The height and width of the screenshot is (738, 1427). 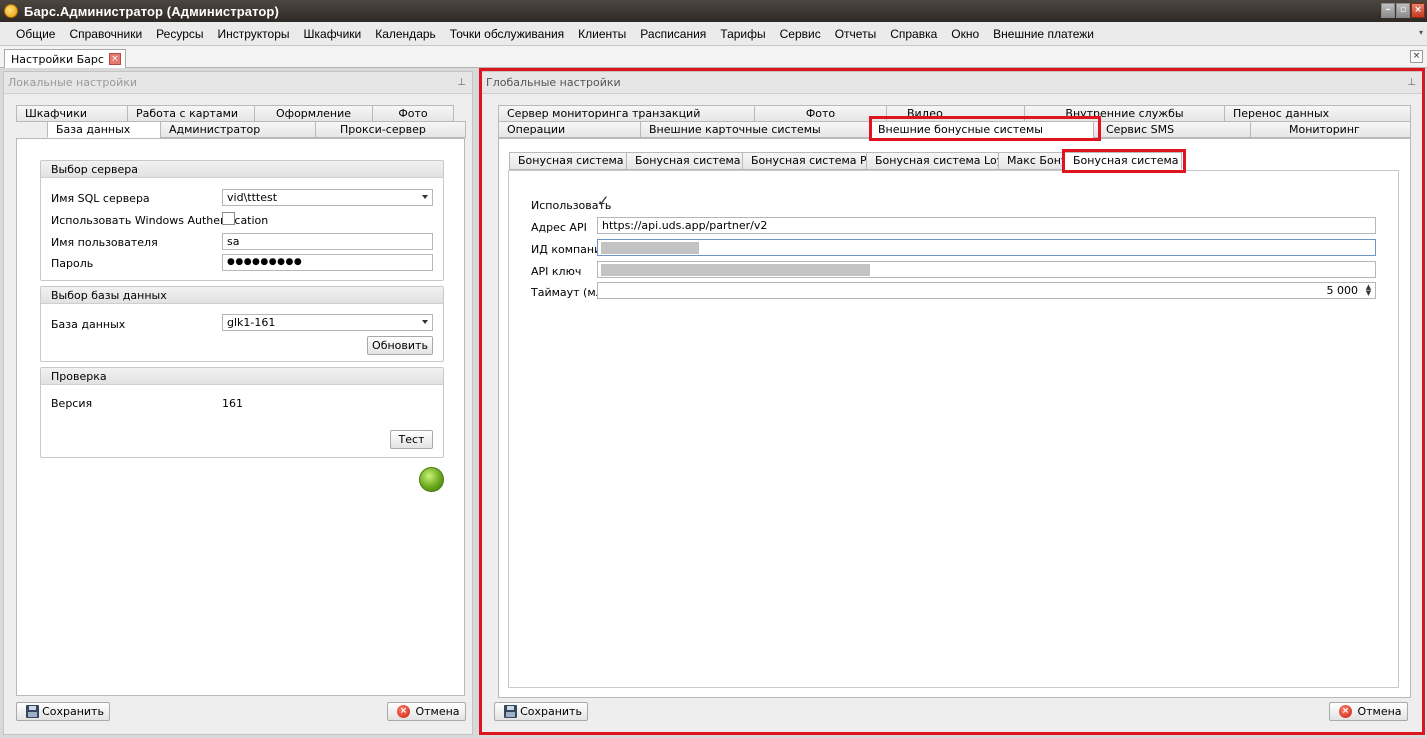 What do you see at coordinates (252, 197) in the screenshot?
I see `sql-server-value: vid\tttest` at bounding box center [252, 197].